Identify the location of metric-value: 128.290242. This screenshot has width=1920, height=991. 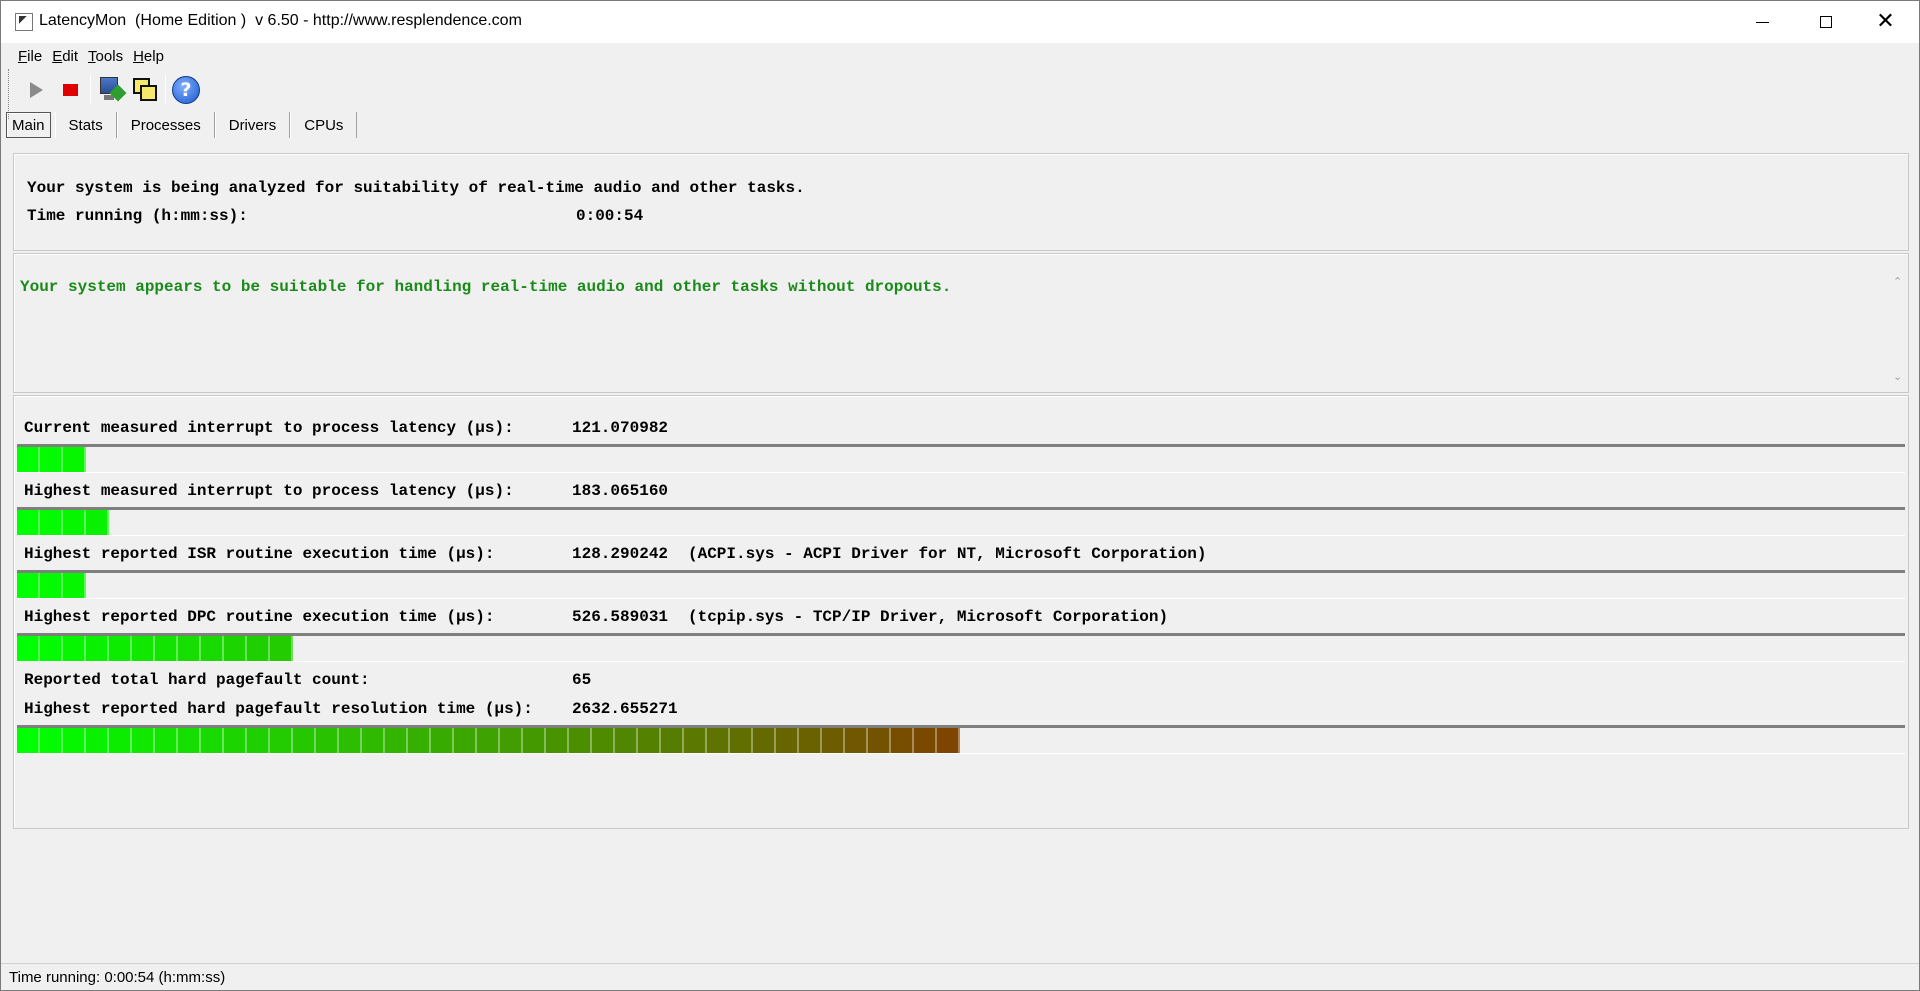
(620, 554).